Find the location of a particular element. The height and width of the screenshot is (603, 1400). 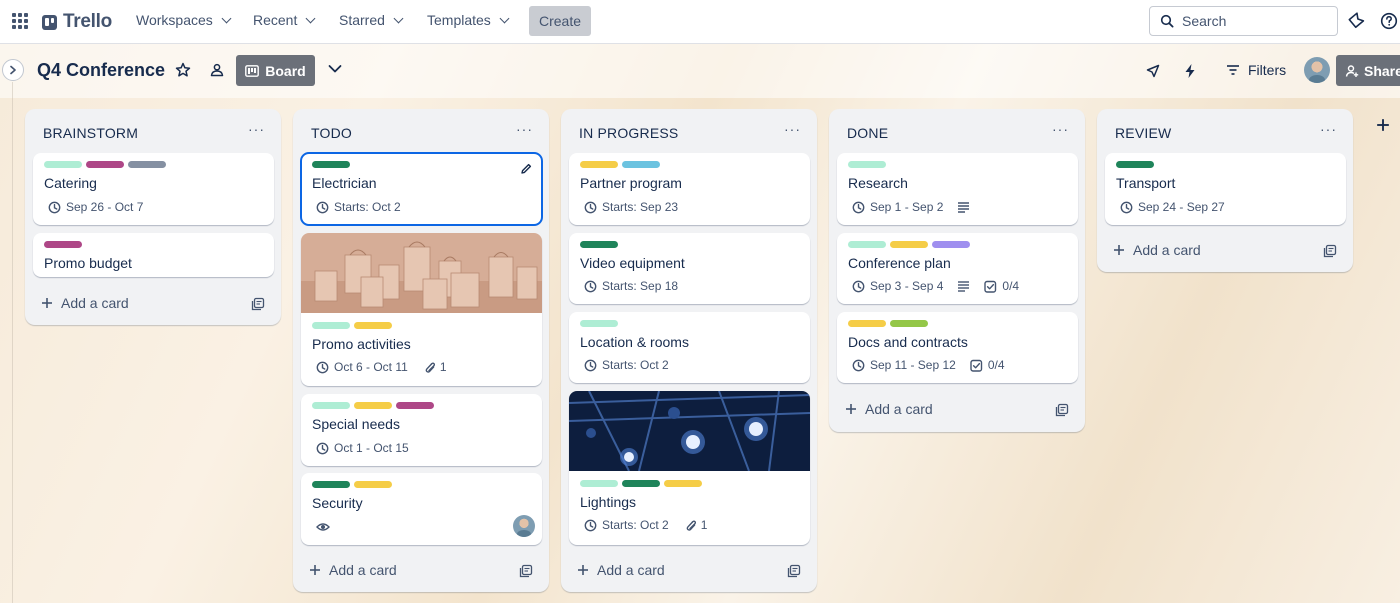

card-location-rooms: Location & rooms Starts: Oct 2 is located at coordinates (689, 347).